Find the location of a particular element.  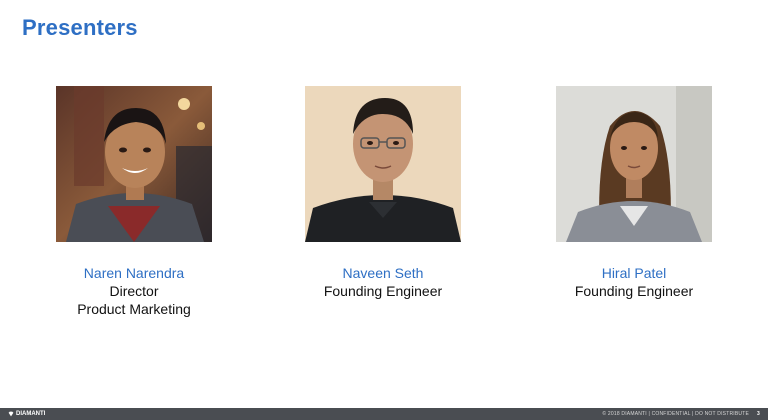

presenter-card: Hiral Patel Founding Engineer is located at coordinates (634, 193).